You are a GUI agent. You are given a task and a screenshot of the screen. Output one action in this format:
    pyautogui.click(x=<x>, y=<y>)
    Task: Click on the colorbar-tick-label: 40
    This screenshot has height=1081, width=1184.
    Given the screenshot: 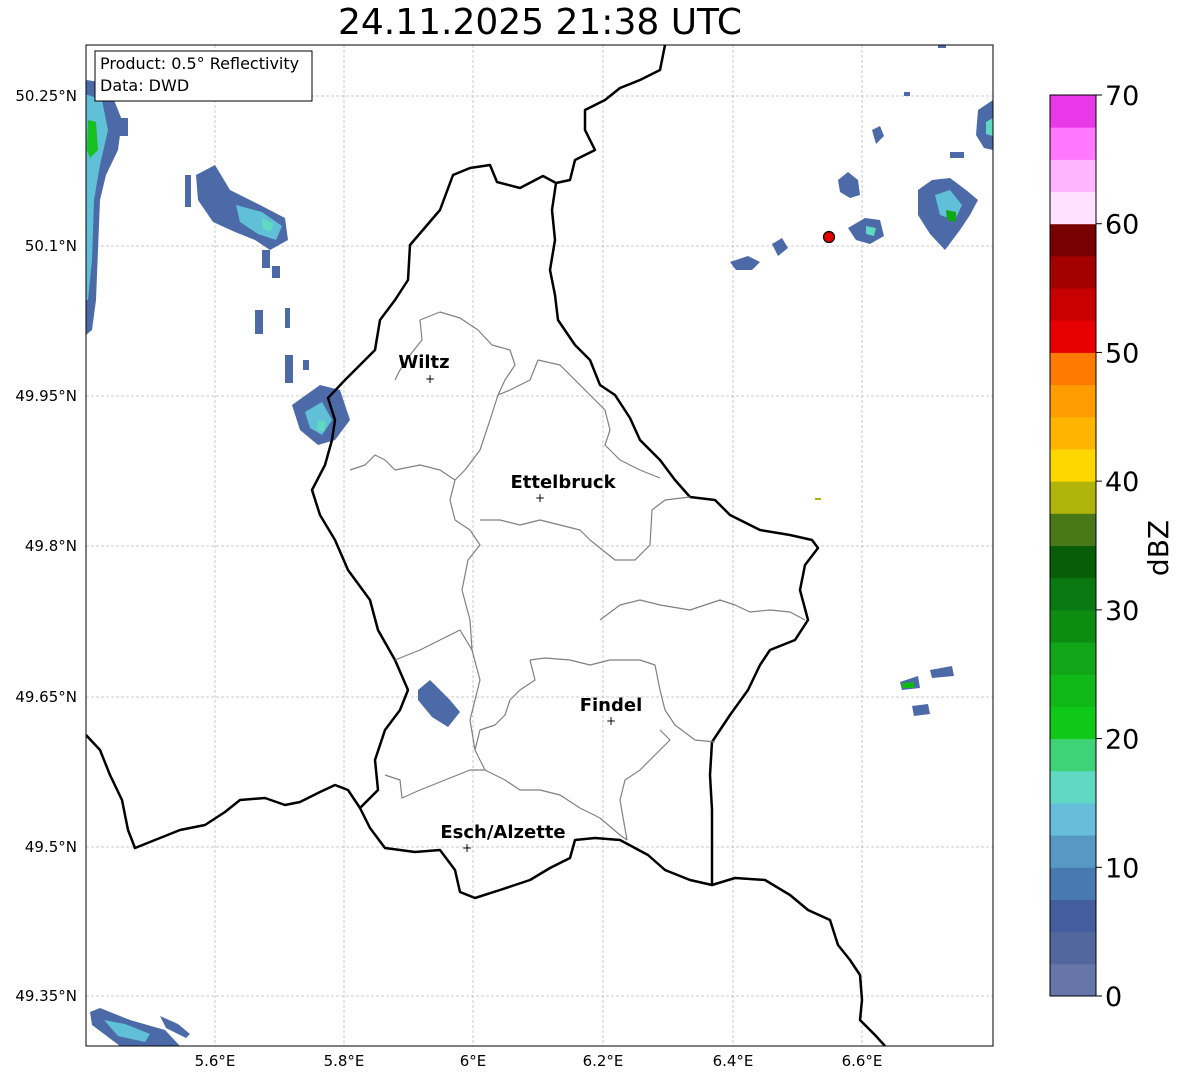 What is the action you would take?
    pyautogui.click(x=1122, y=482)
    